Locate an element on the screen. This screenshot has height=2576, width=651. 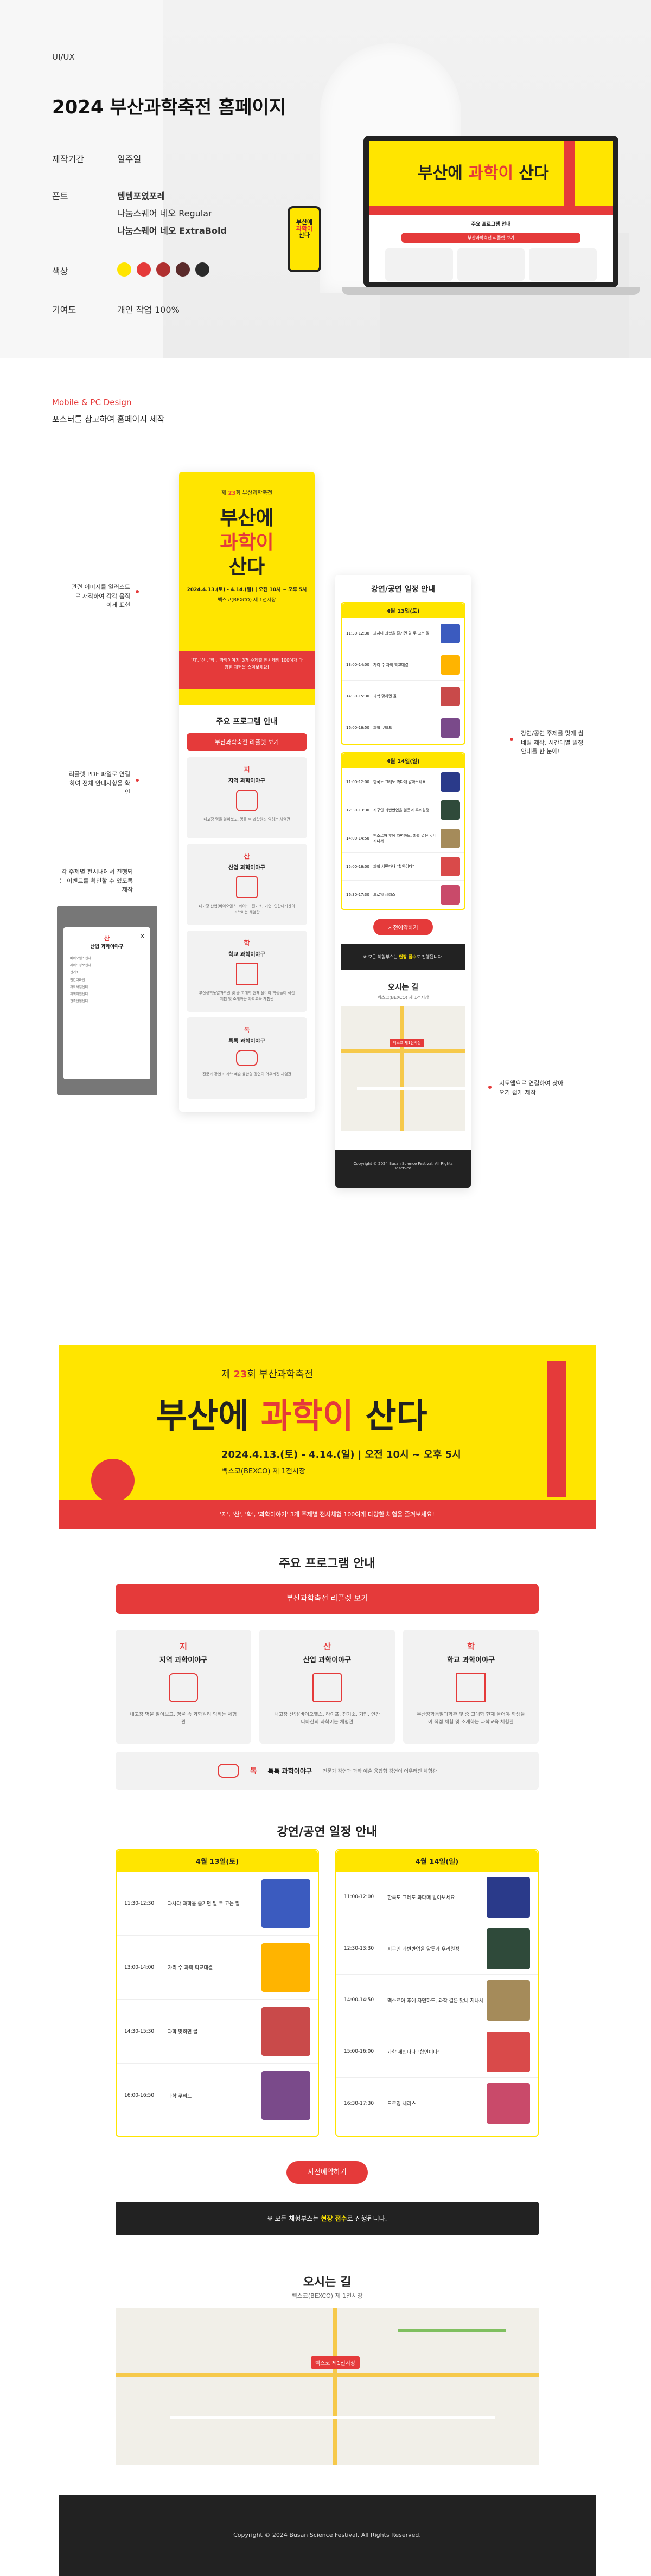
card-tag: 산 is located at coordinates (247, 856).